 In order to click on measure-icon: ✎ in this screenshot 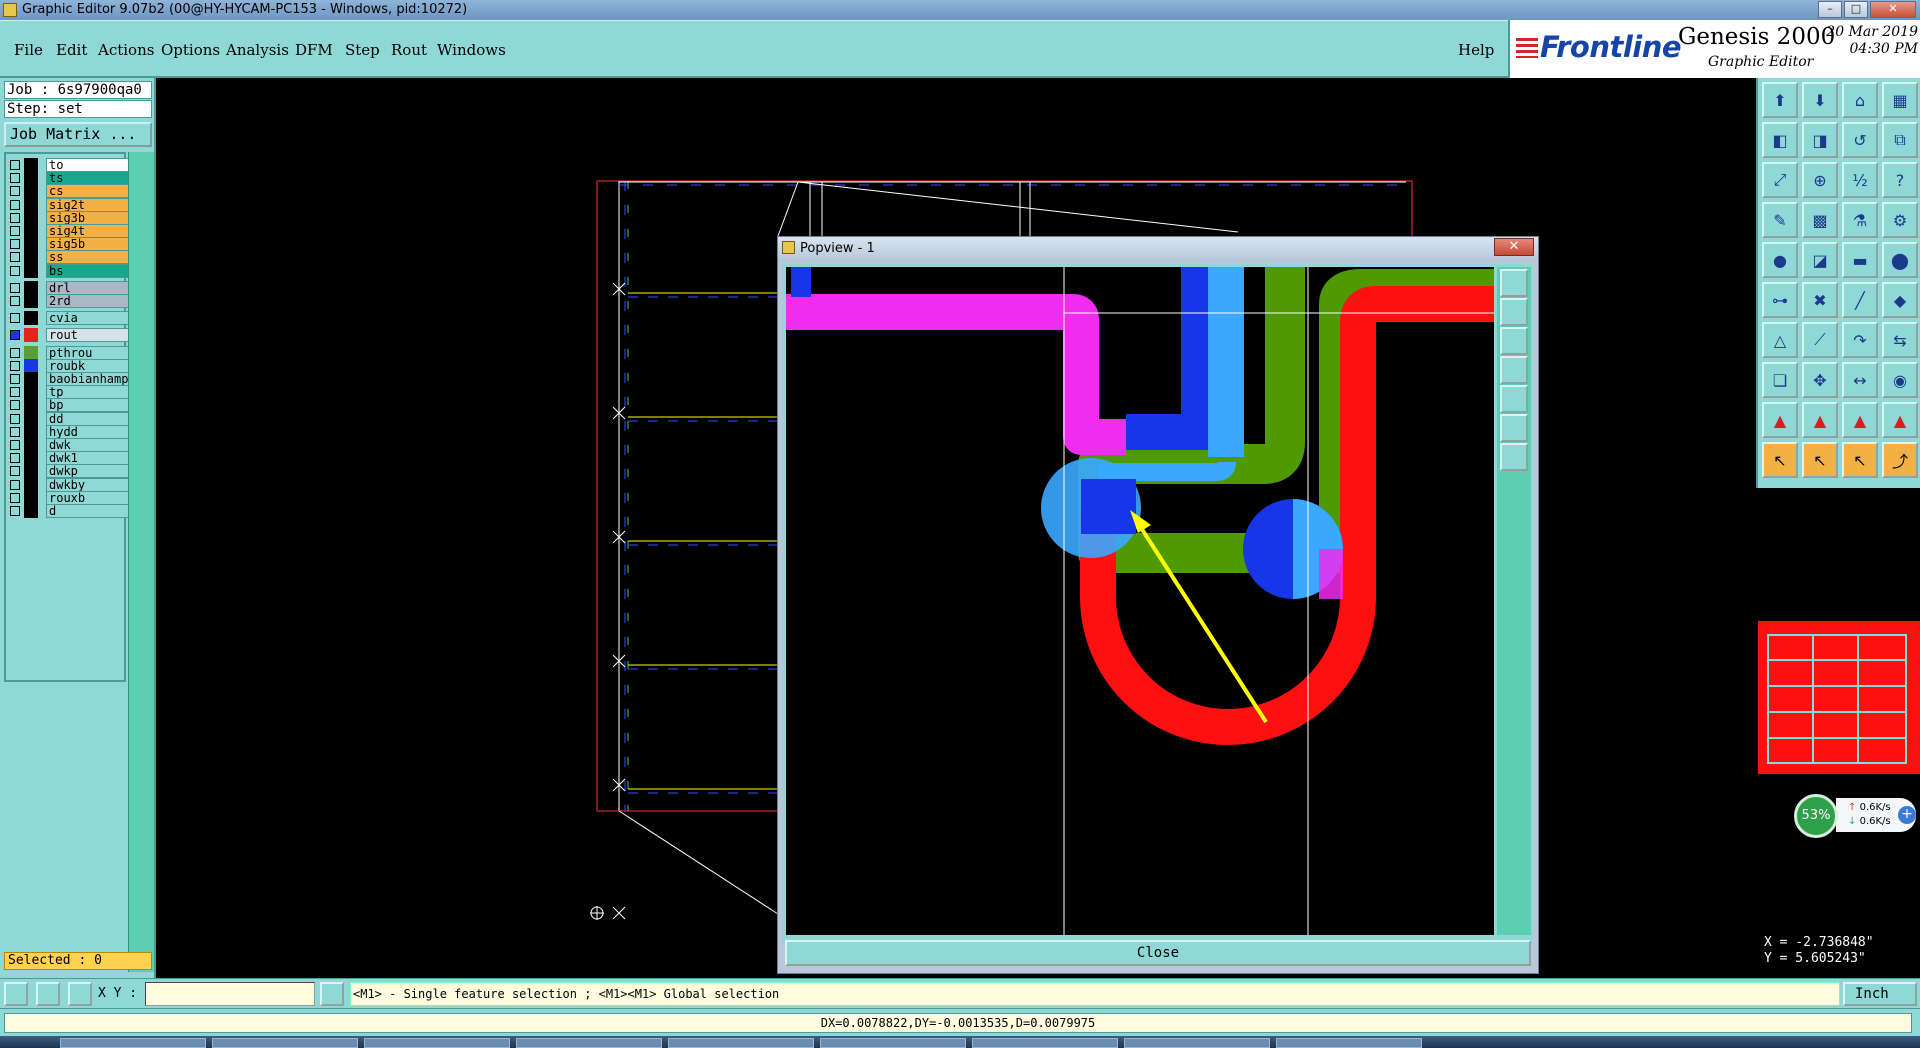, I will do `click(1780, 220)`.